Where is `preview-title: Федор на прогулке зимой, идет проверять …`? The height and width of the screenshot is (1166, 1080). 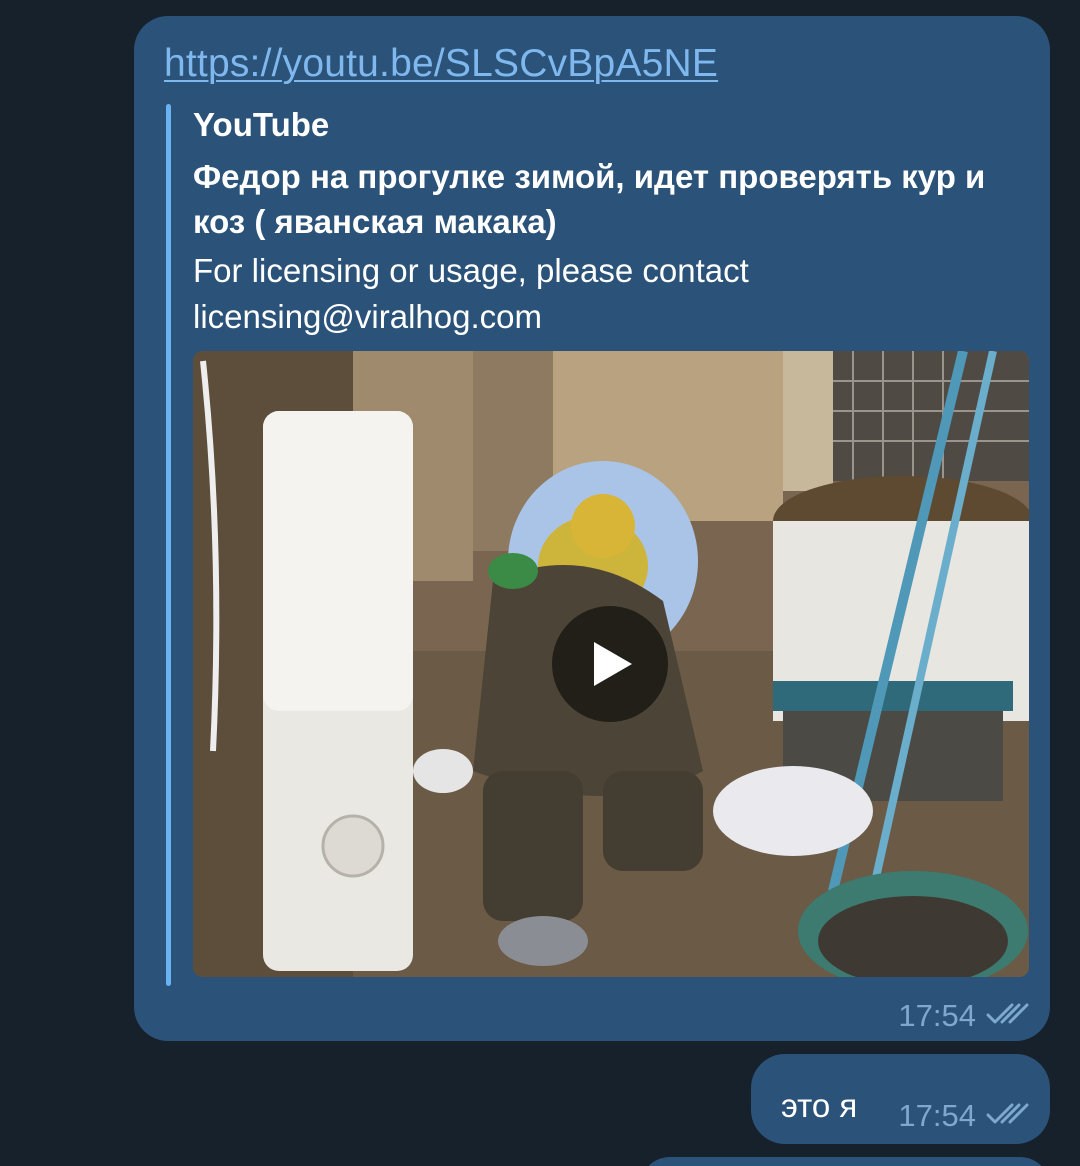 preview-title: Федор на прогулке зимой, идет проверять … is located at coordinates (589, 199).